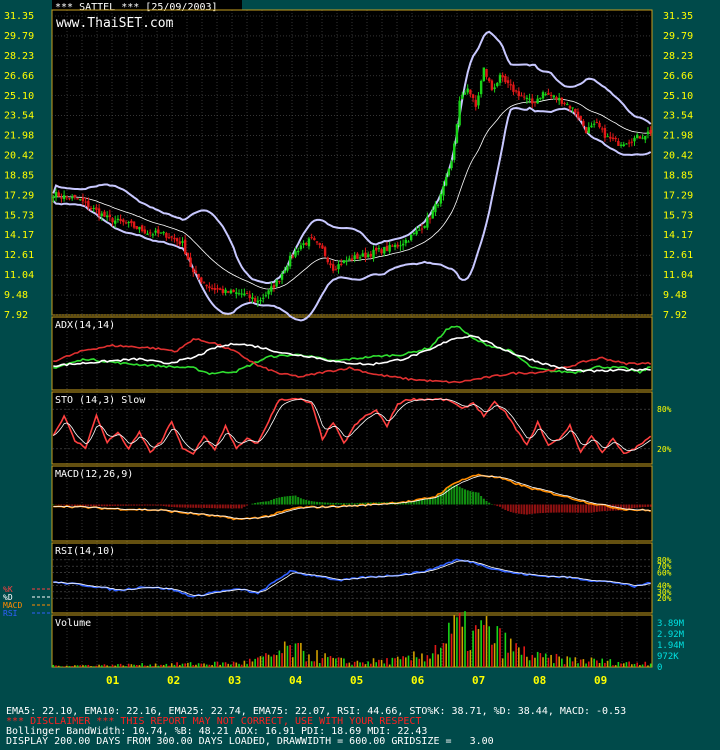  Describe the element at coordinates (671, 635) in the screenshot. I see `volume-tick: 2.92M` at that location.